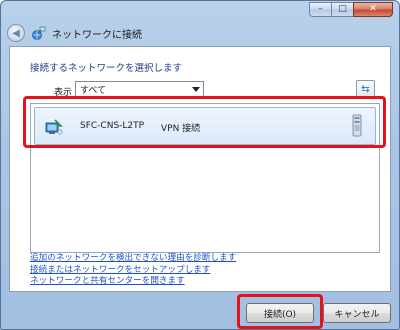 Image resolution: width=400 pixels, height=330 pixels. What do you see at coordinates (93, 91) in the screenshot?
I see `filter-selected-value: すべて` at bounding box center [93, 91].